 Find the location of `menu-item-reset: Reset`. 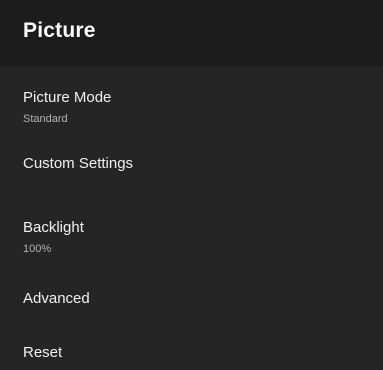

menu-item-reset: Reset is located at coordinates (191, 350).